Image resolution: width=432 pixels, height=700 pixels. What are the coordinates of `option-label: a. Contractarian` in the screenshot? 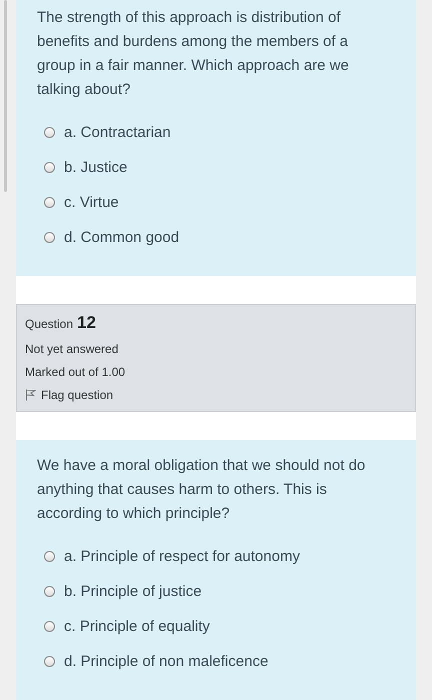 It's located at (117, 133).